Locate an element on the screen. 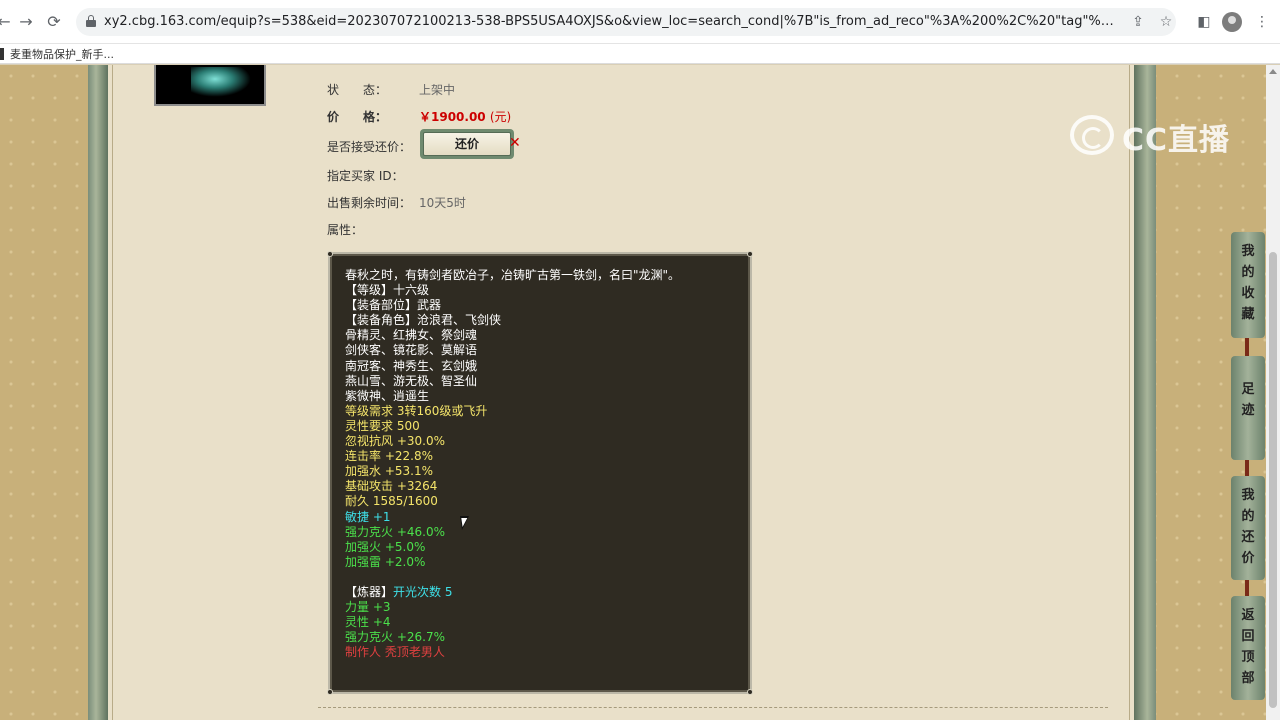 The height and width of the screenshot is (720, 1280). attribute-line: 春秋之时，有铸剑者欧冶子，冶铸旷古第一铁剑，名曰"龙渊"。 is located at coordinates (542, 275).